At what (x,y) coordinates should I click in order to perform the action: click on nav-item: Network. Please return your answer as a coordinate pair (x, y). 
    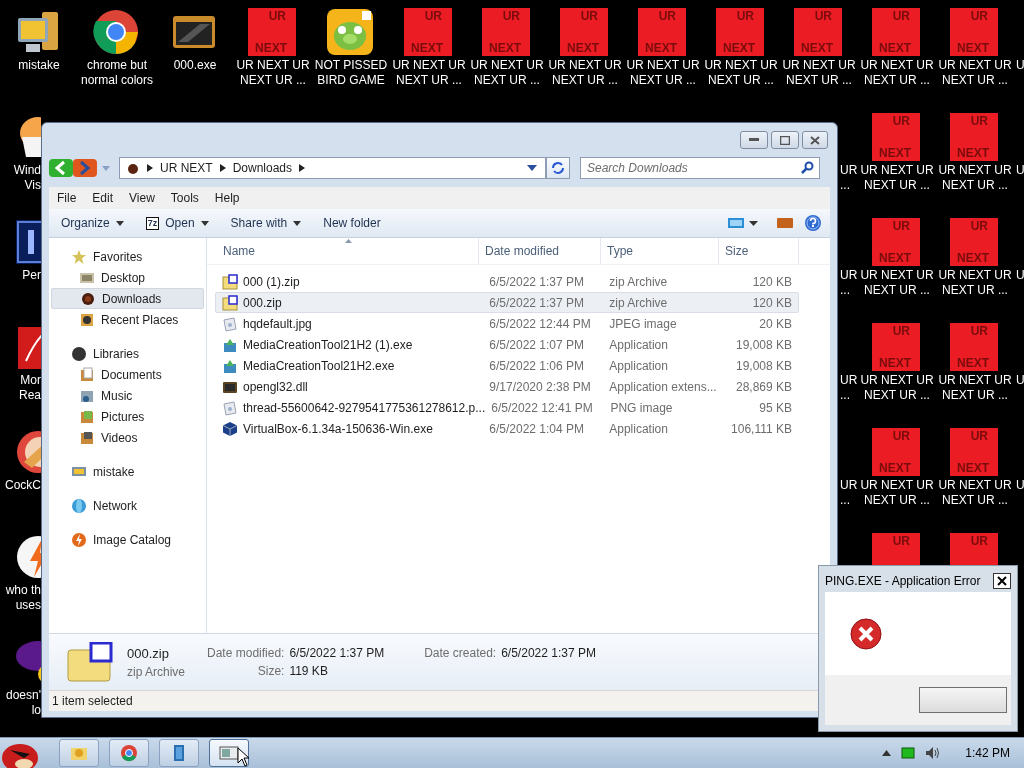
    Looking at the image, I should click on (127, 505).